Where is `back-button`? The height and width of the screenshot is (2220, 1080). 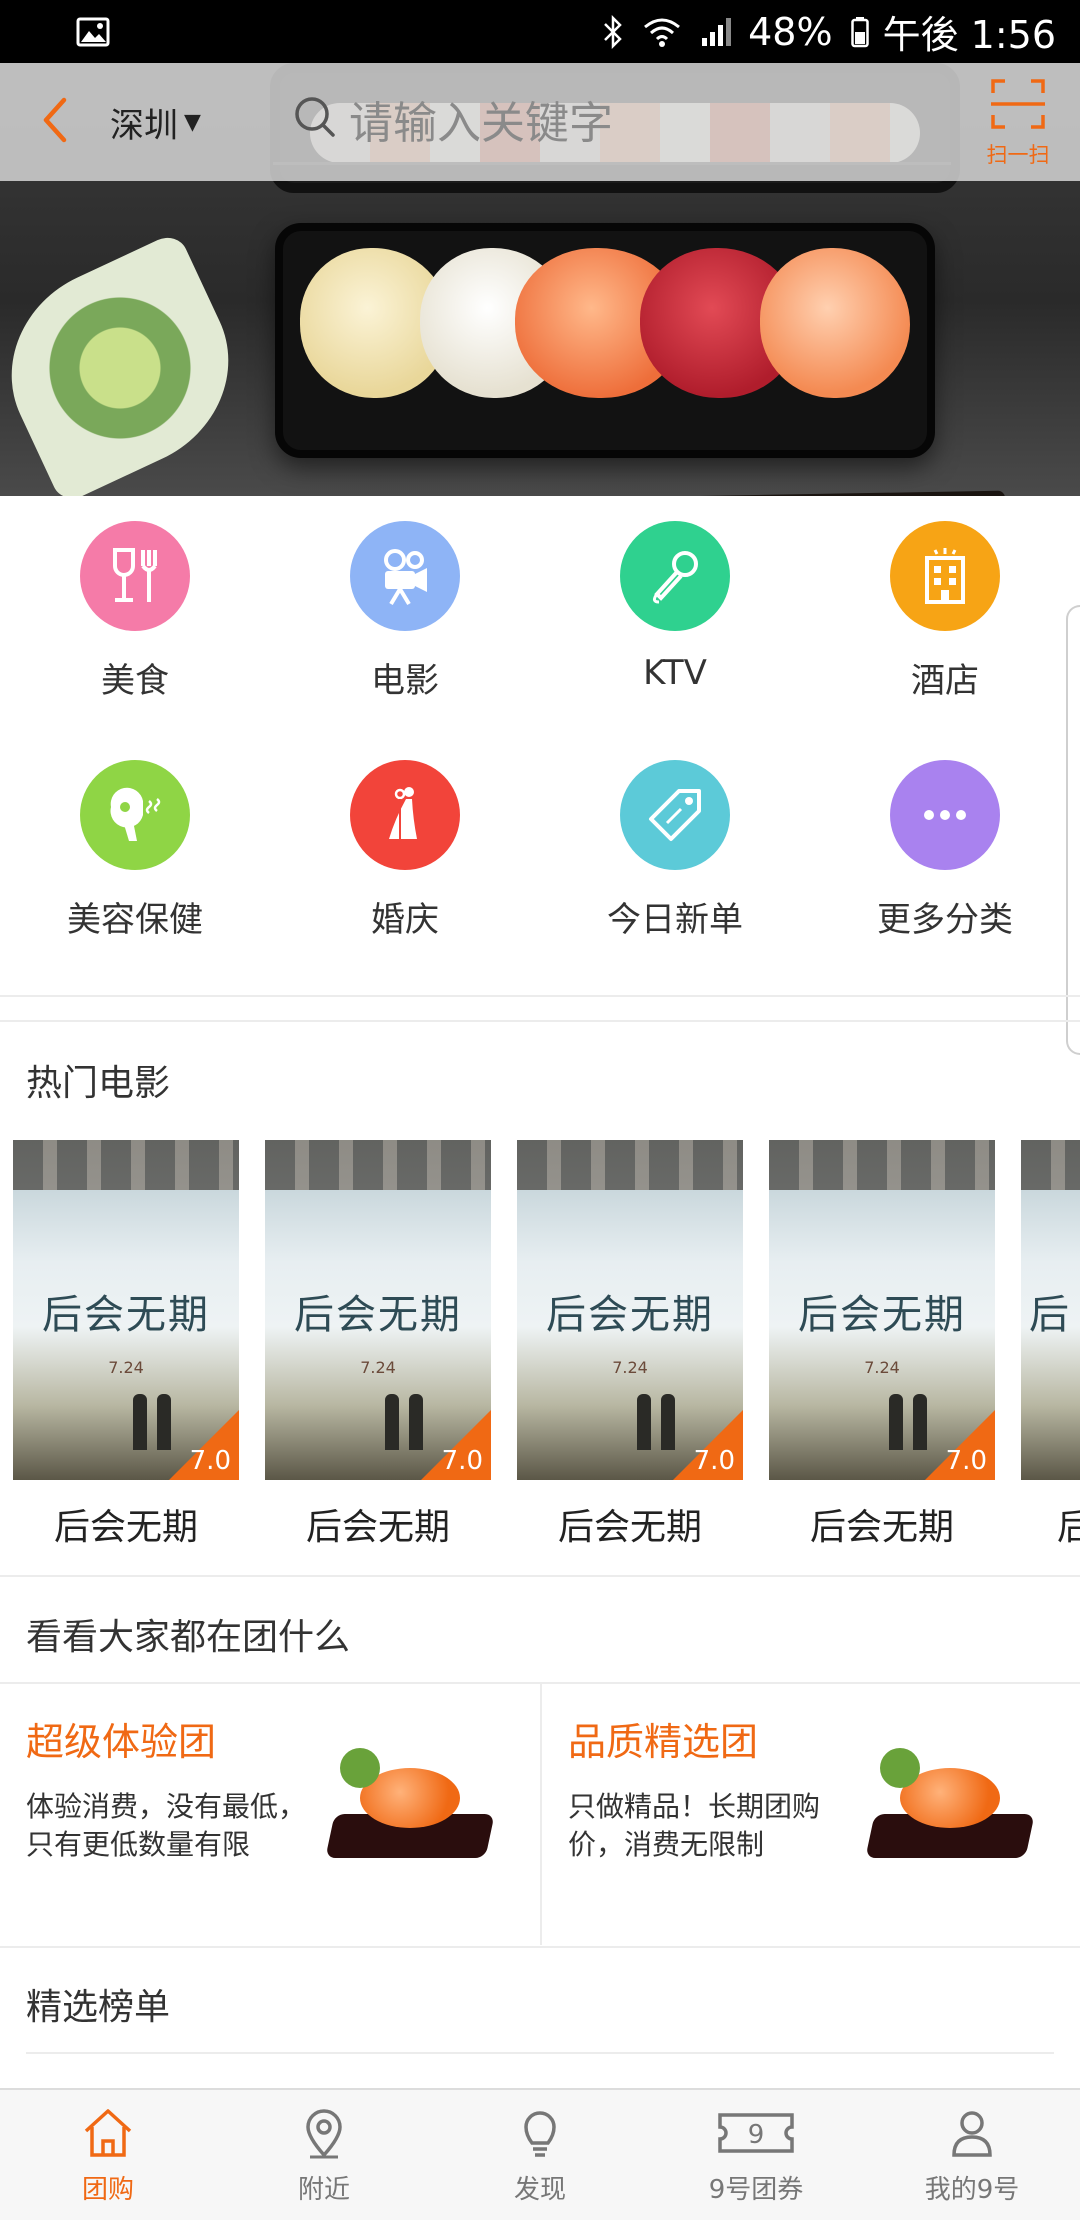 back-button is located at coordinates (55, 122).